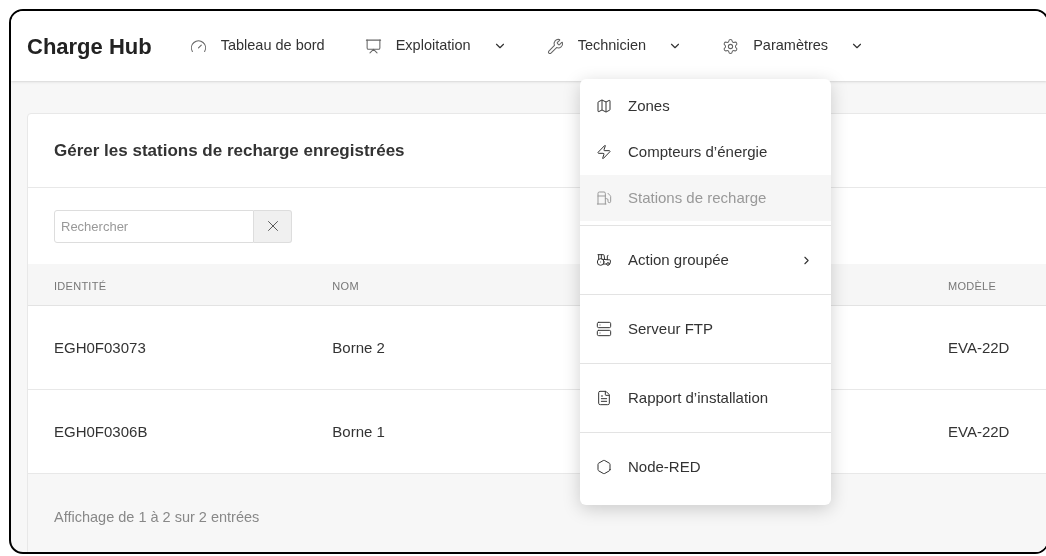  What do you see at coordinates (604, 198) in the screenshot?
I see `fuel-pump-icon` at bounding box center [604, 198].